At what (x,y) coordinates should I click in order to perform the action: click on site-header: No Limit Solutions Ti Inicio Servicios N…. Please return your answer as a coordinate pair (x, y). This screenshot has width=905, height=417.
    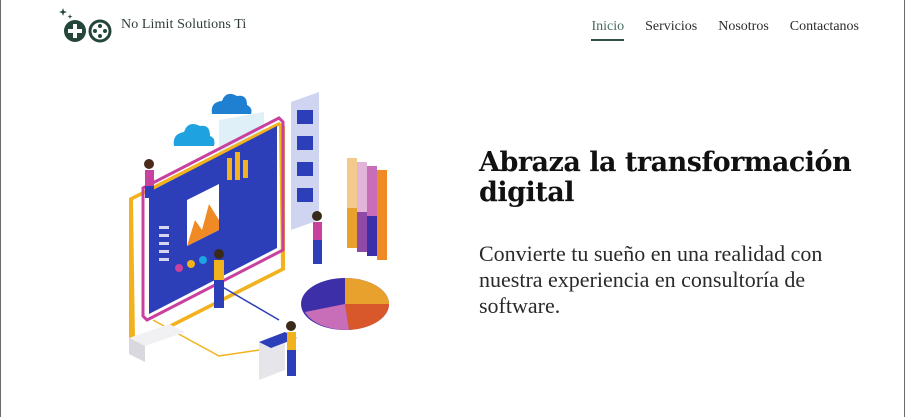
    Looking at the image, I should click on (453, 28).